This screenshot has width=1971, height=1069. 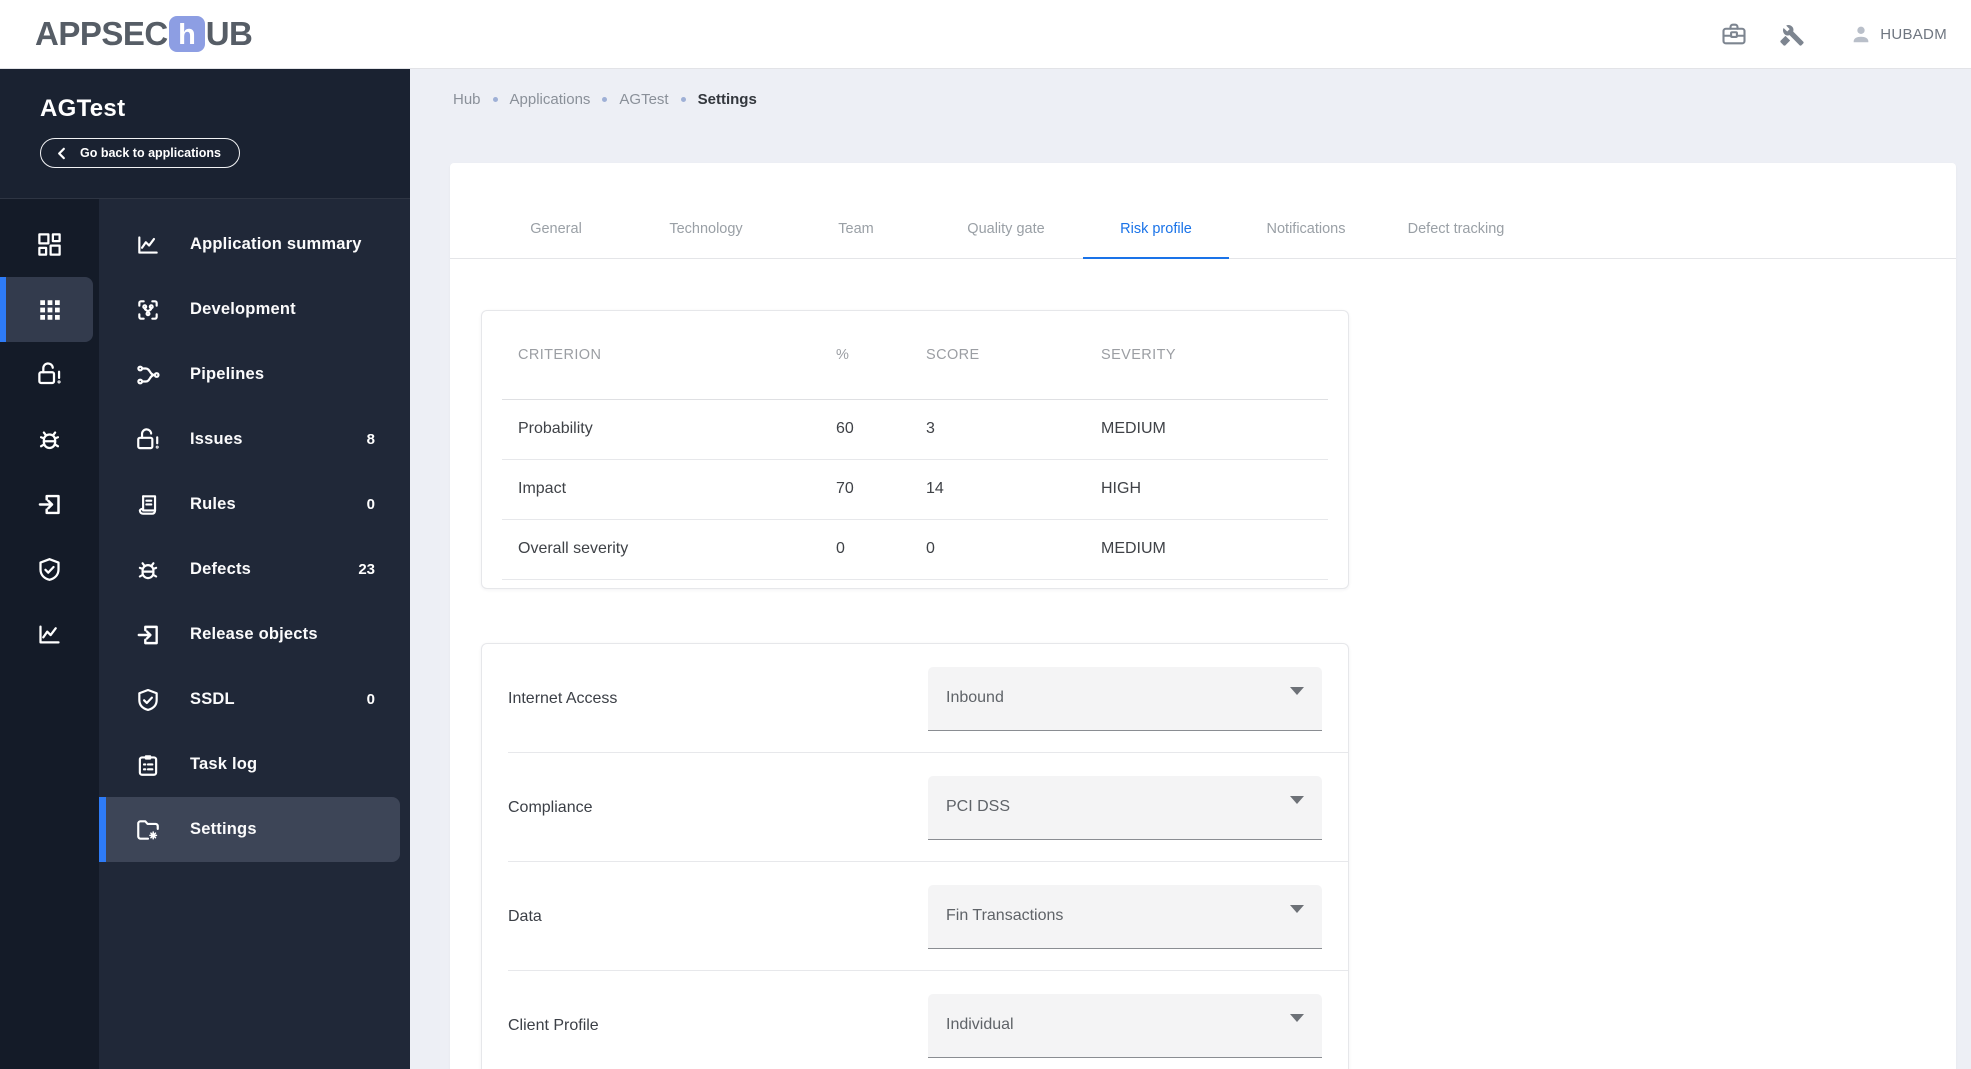 What do you see at coordinates (643, 99) in the screenshot?
I see `breadcrumb-agtest: AGTest` at bounding box center [643, 99].